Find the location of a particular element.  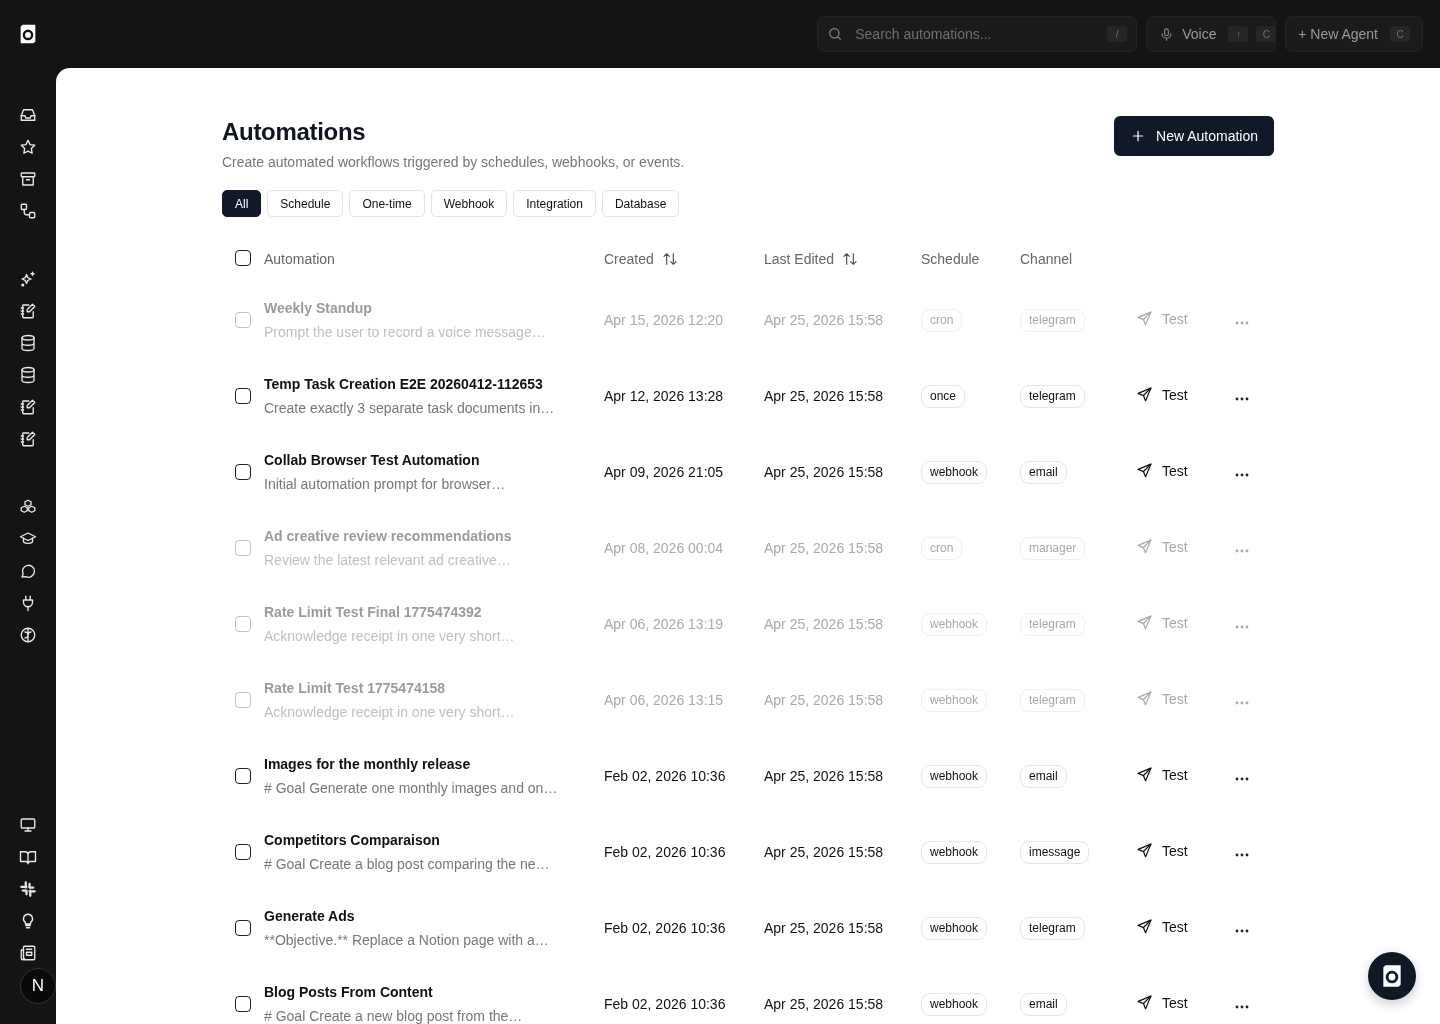

automation-row: Competitors Comparaison # Goal Create a blog post comparing the ne… Feb 02, 2026 10:36 Apr 25, 2026 15:58 webhook imessage Test is located at coordinates (748, 852).